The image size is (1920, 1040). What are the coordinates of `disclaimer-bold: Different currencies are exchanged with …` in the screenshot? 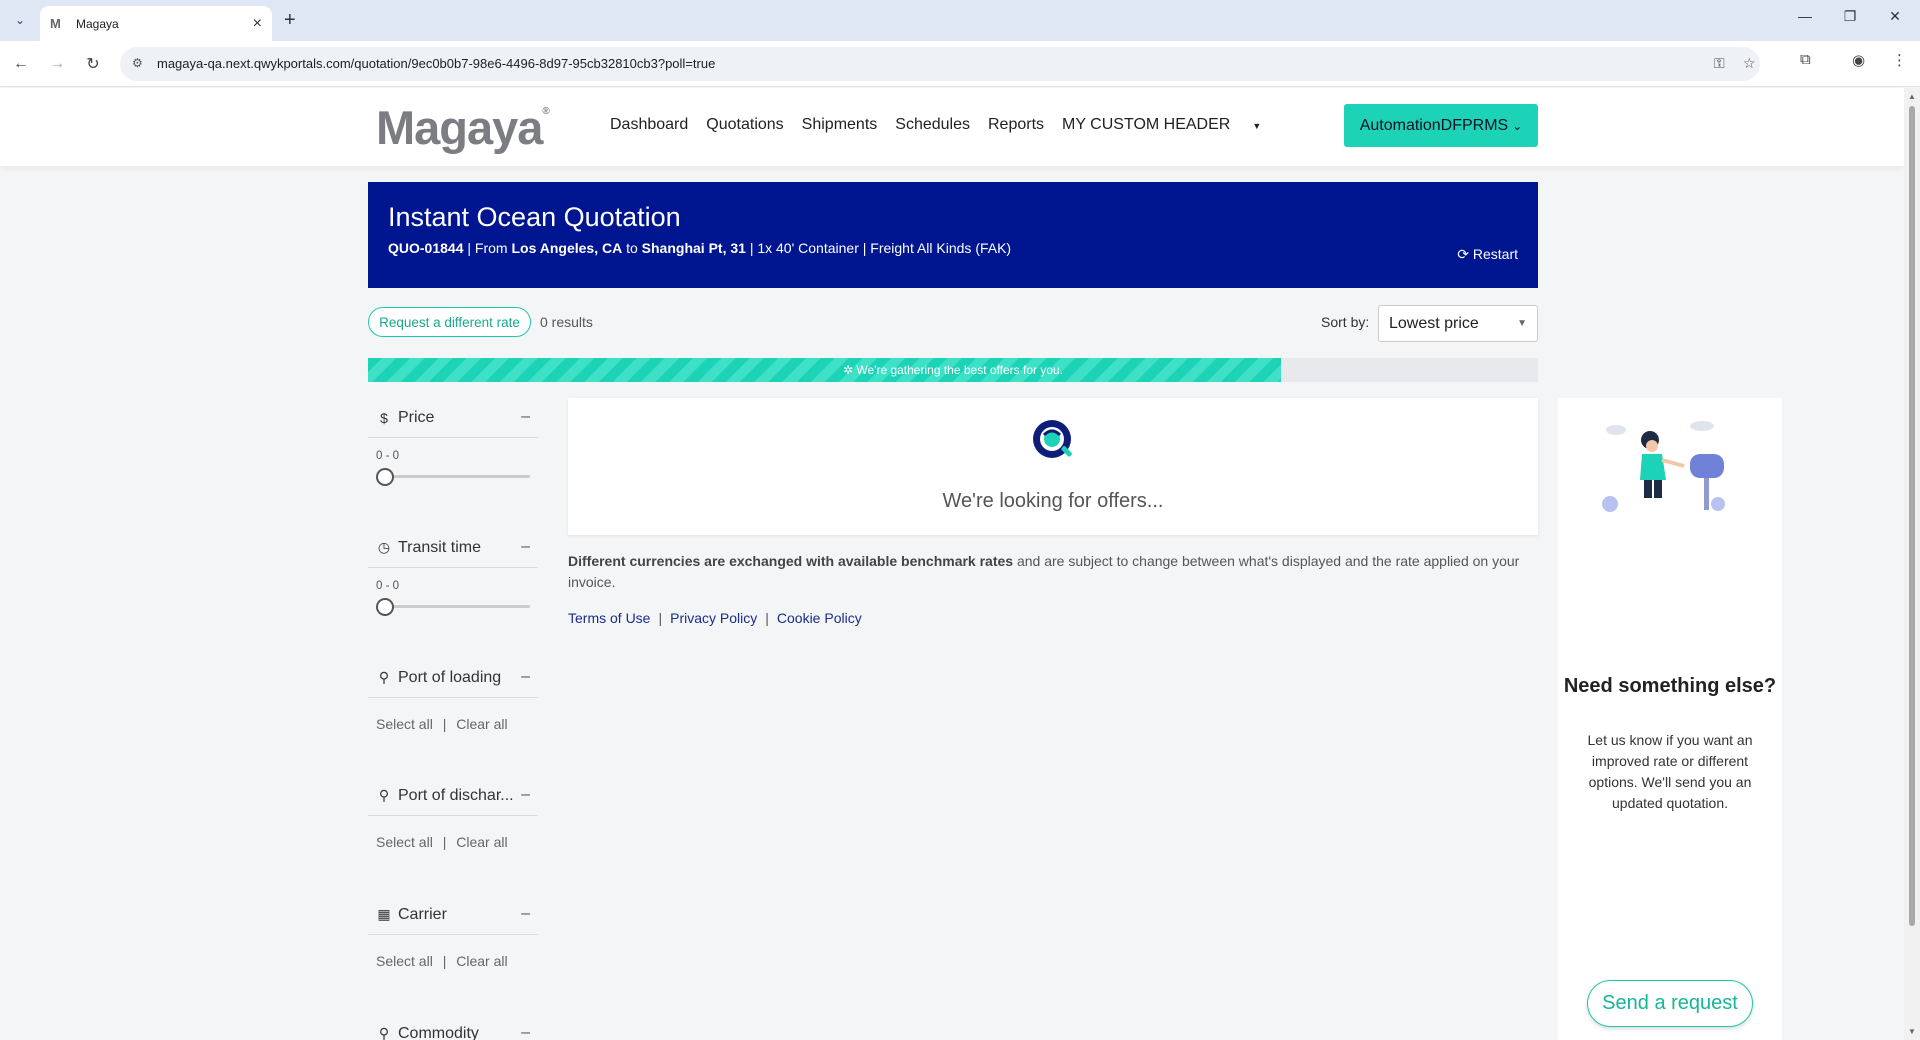 It's located at (791, 561).